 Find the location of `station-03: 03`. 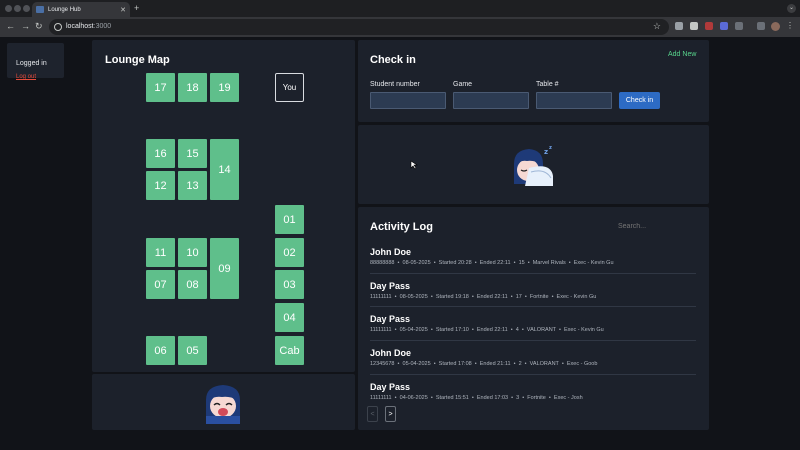

station-03: 03 is located at coordinates (289, 284).